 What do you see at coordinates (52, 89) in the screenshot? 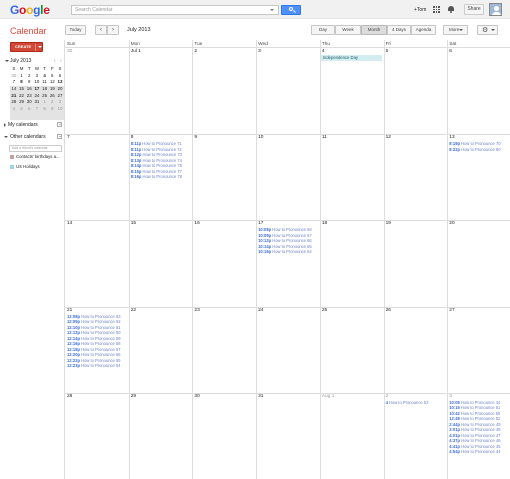
I see `mini-day: 19` at bounding box center [52, 89].